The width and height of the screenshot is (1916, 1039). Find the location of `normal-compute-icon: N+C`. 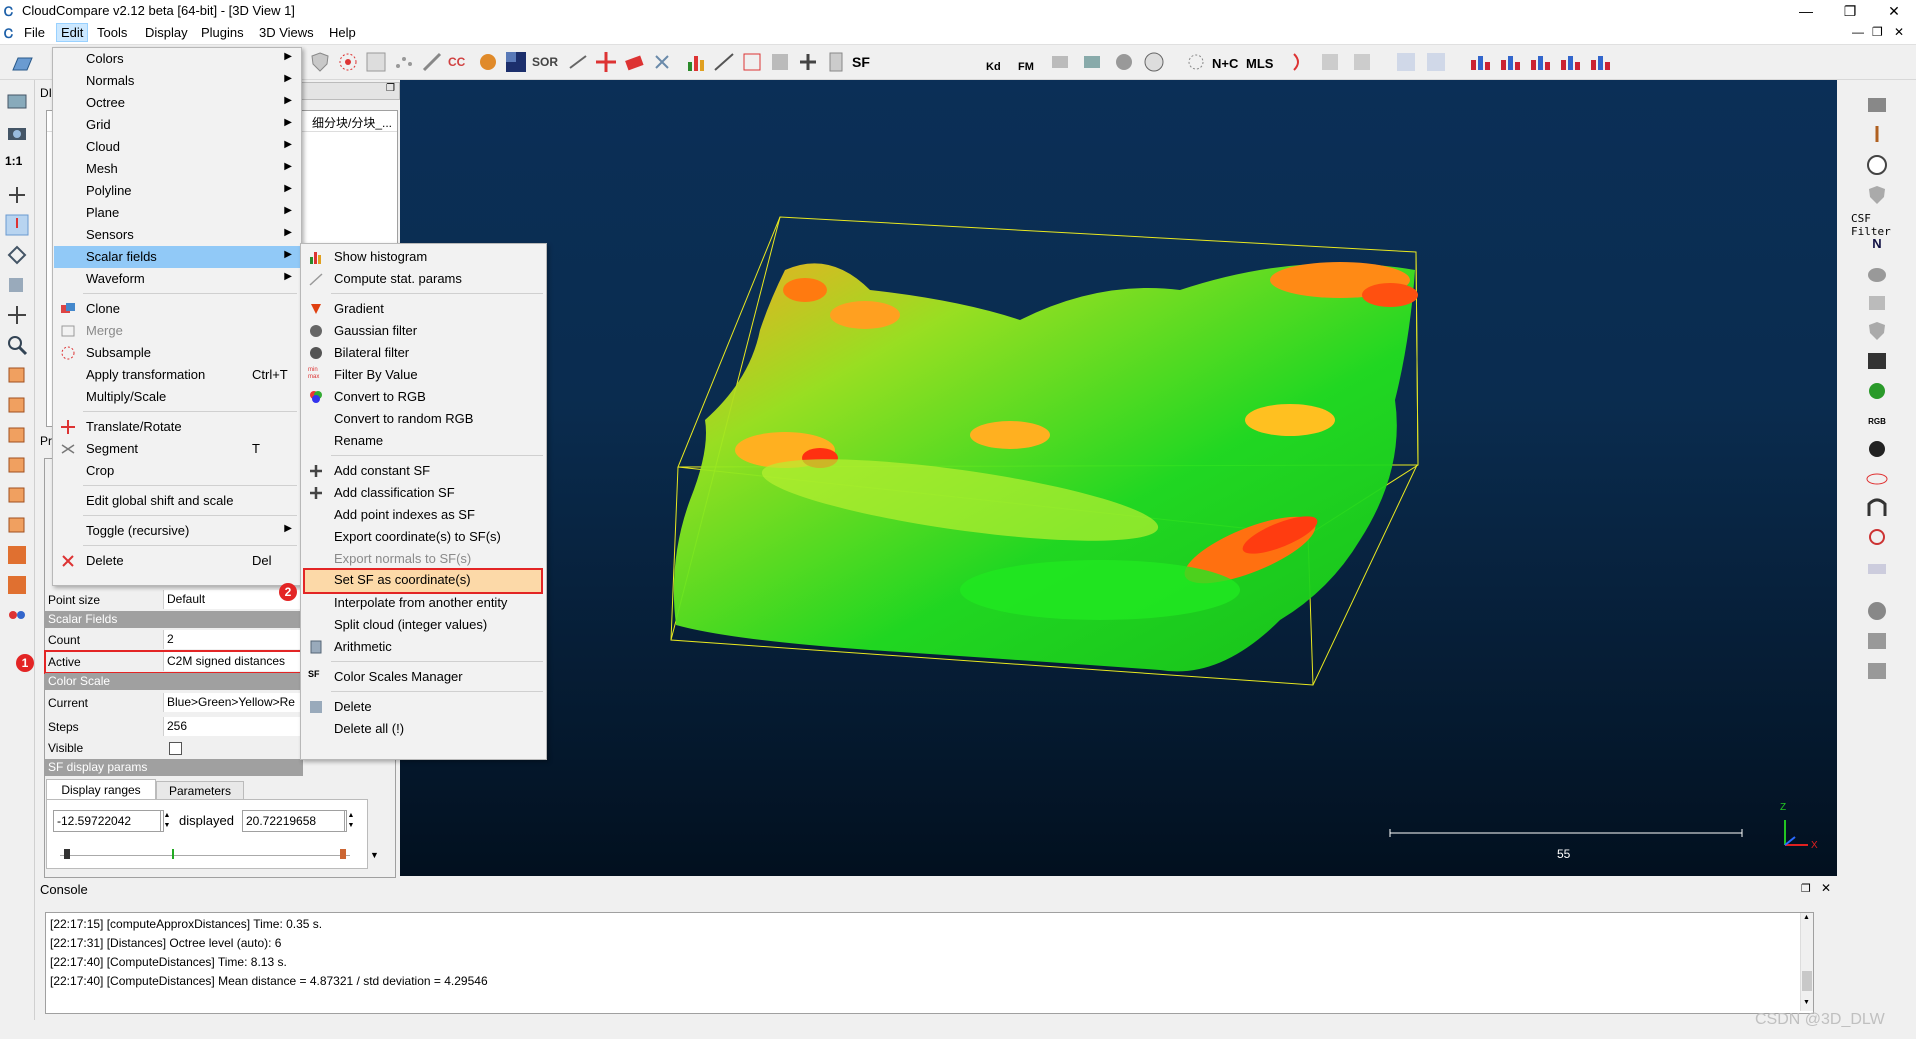

normal-compute-icon: N+C is located at coordinates (1227, 62).